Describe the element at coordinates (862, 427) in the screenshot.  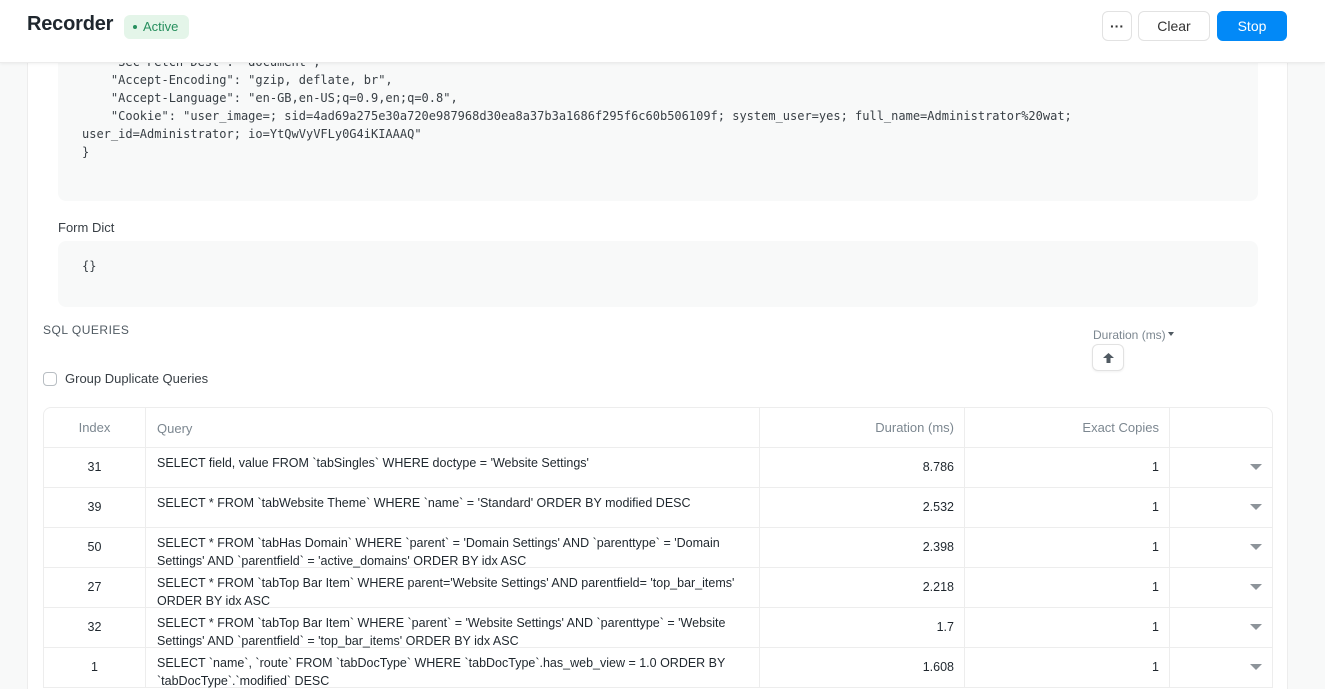
I see `column-header-duration: Duration (ms)` at that location.